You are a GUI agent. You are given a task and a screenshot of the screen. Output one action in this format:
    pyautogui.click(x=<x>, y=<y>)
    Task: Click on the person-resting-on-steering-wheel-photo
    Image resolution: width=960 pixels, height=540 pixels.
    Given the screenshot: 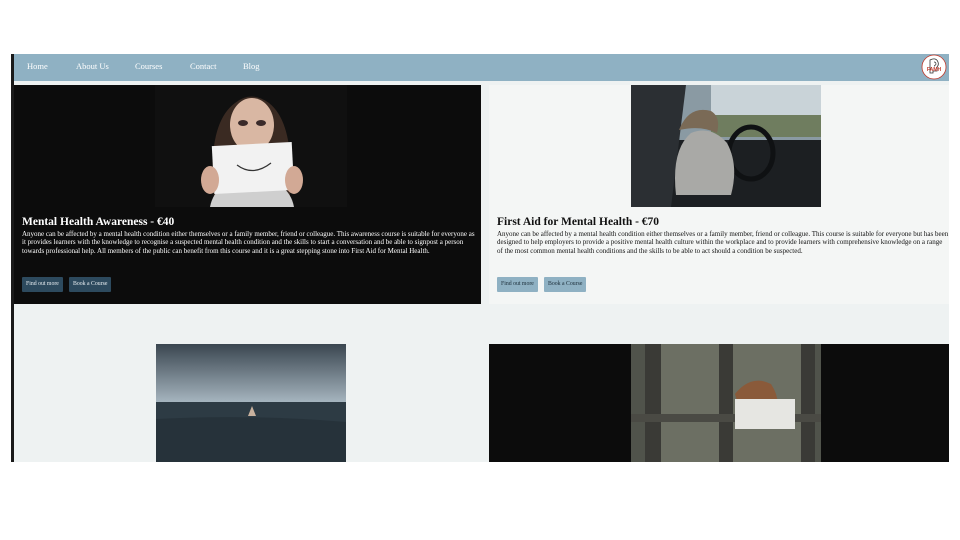 What is the action you would take?
    pyautogui.click(x=726, y=146)
    